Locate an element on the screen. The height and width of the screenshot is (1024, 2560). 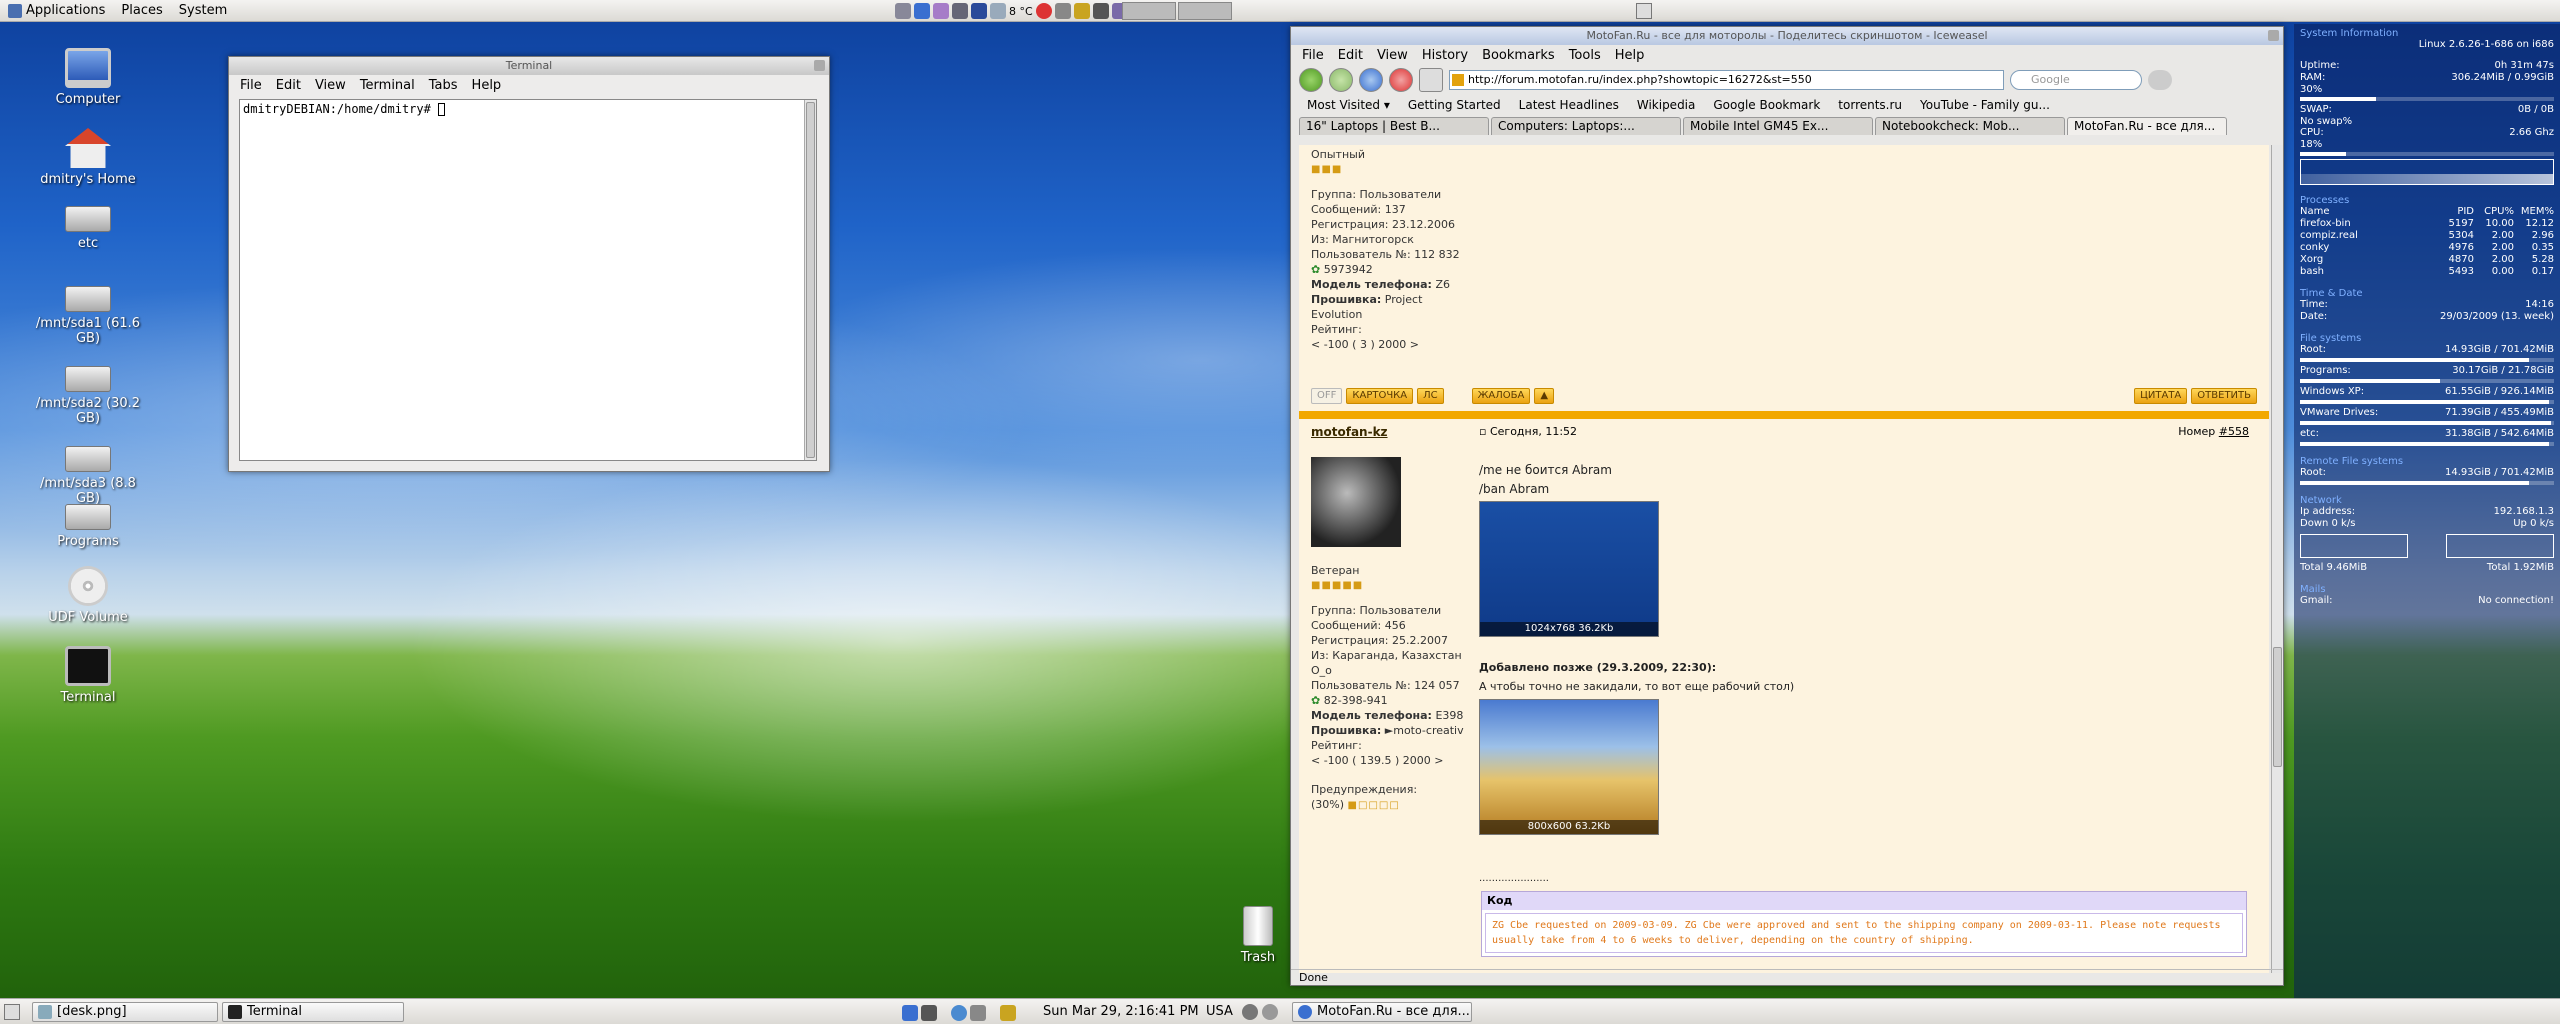
menu-tabs: Tabs is located at coordinates (443, 85).